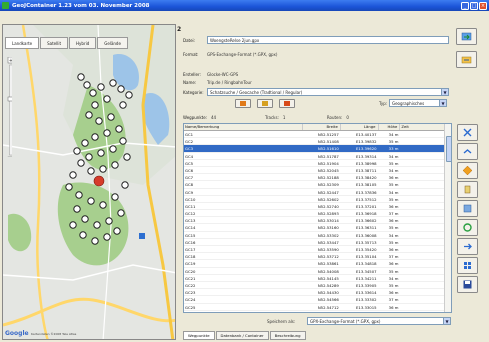  What do you see at coordinates (317, 307) in the screenshot?
I see `table-row: GC25 N52.54712 E13.33015 36 m` at bounding box center [317, 307].